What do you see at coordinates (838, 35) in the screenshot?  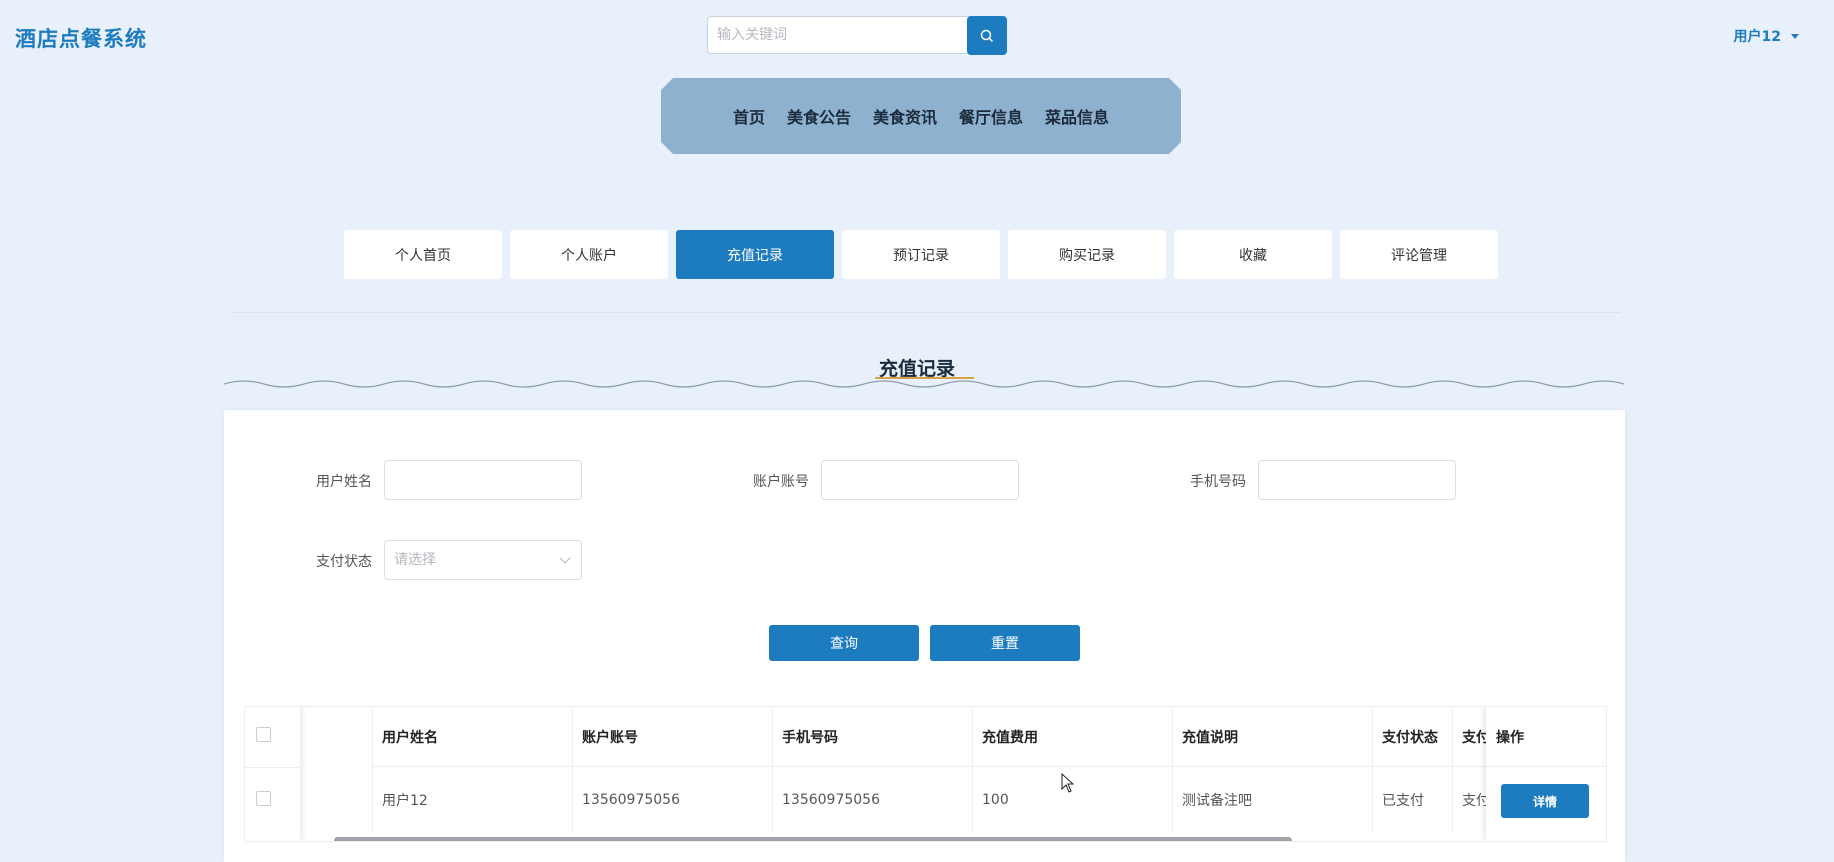 I see `search-input: 输入关键词` at bounding box center [838, 35].